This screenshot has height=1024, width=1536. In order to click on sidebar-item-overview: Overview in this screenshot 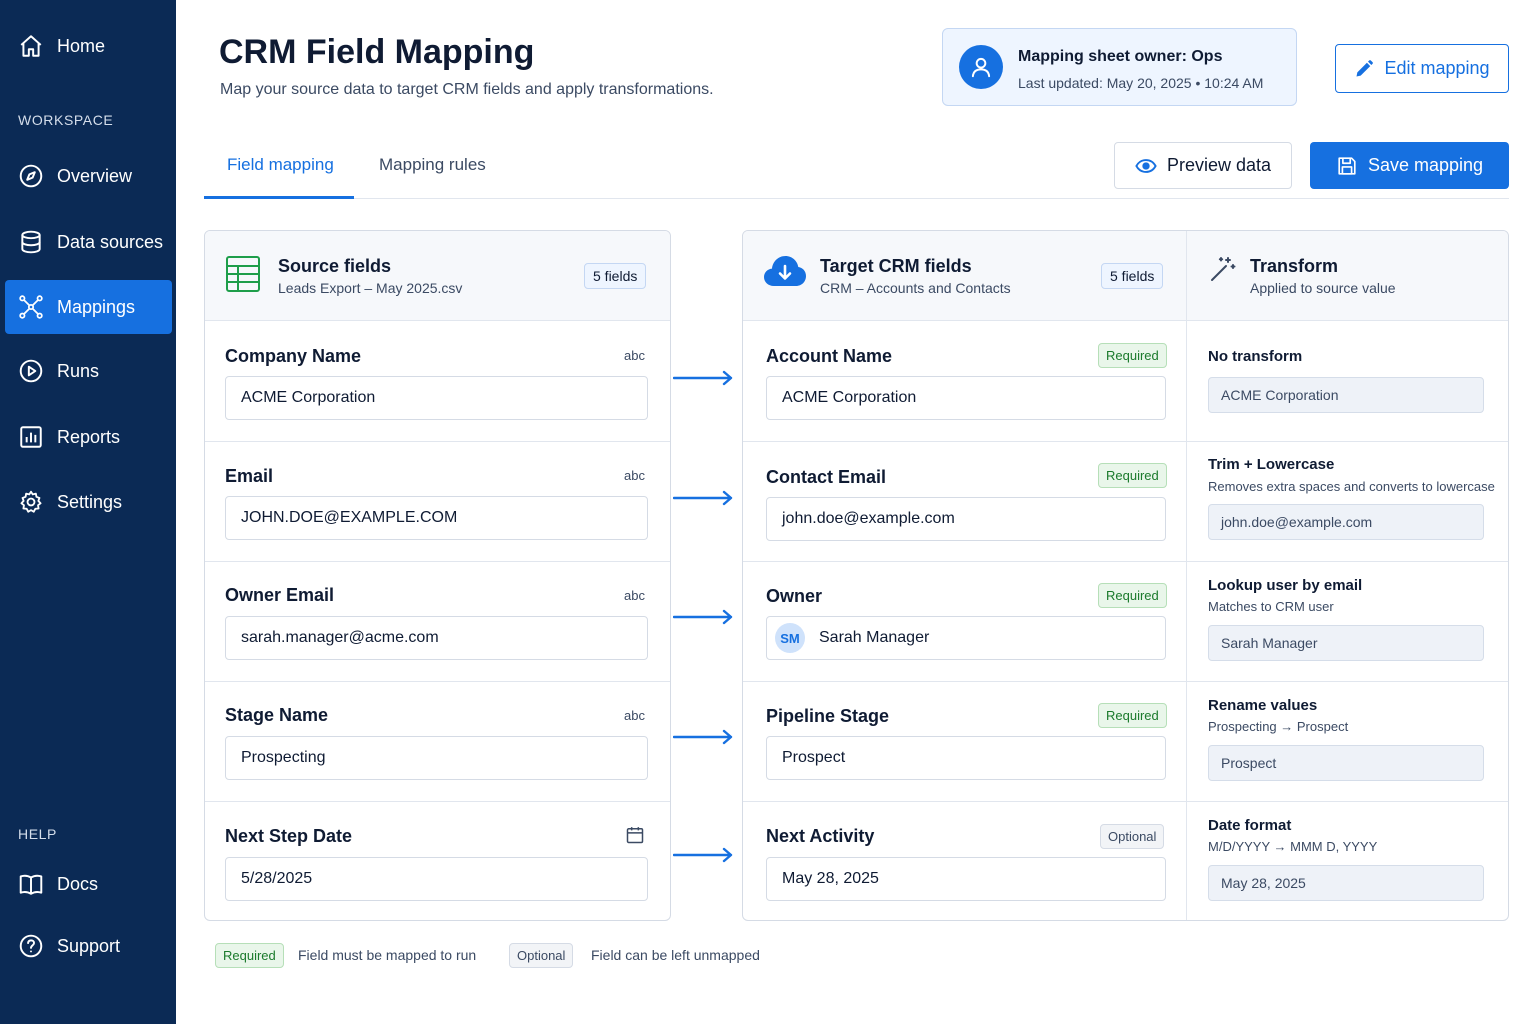, I will do `click(88, 176)`.